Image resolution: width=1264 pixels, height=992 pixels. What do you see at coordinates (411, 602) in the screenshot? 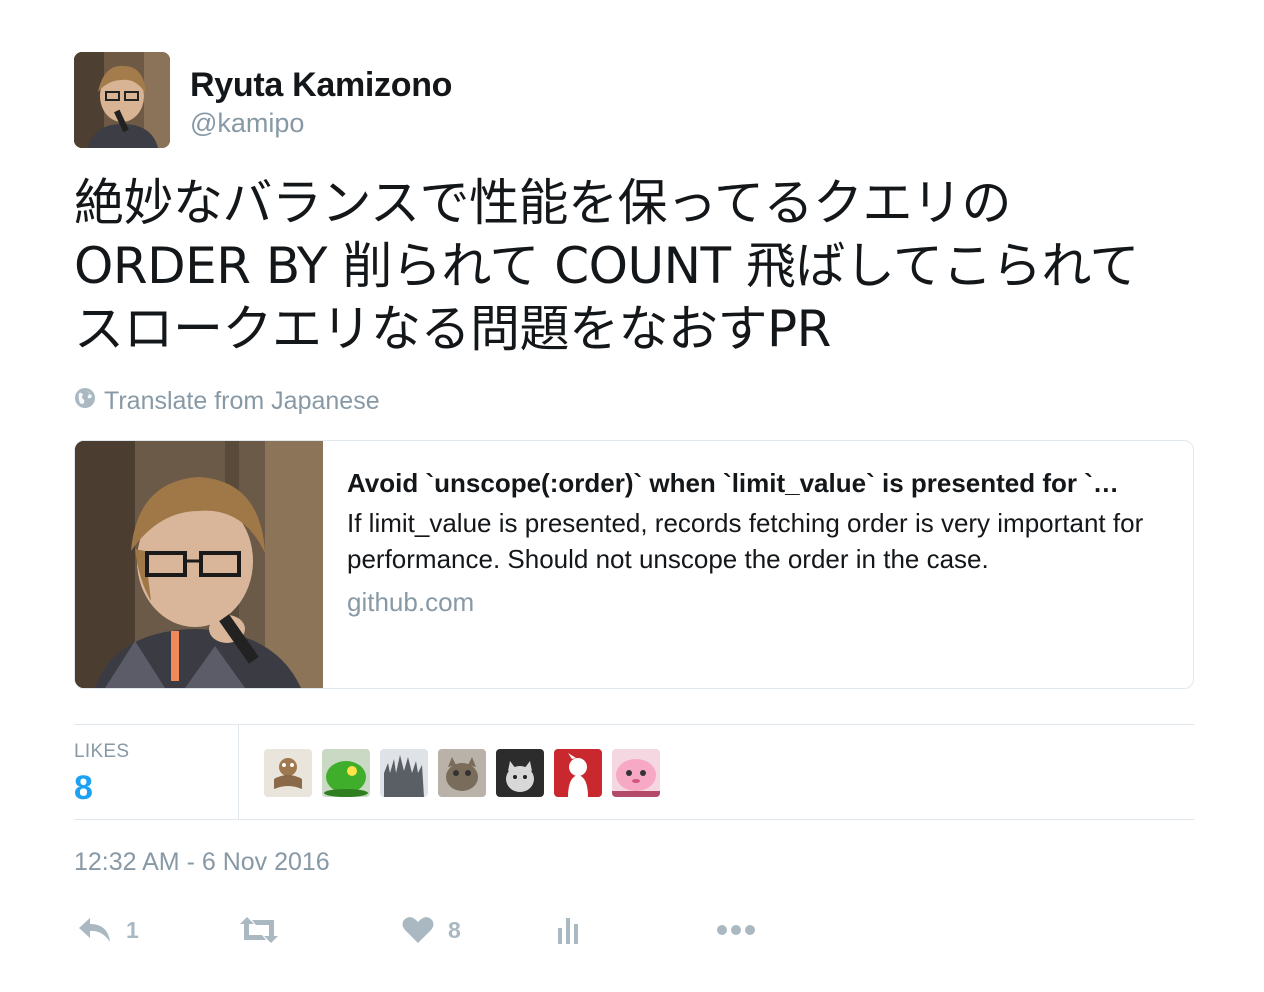
I see `card-domain: github.com` at bounding box center [411, 602].